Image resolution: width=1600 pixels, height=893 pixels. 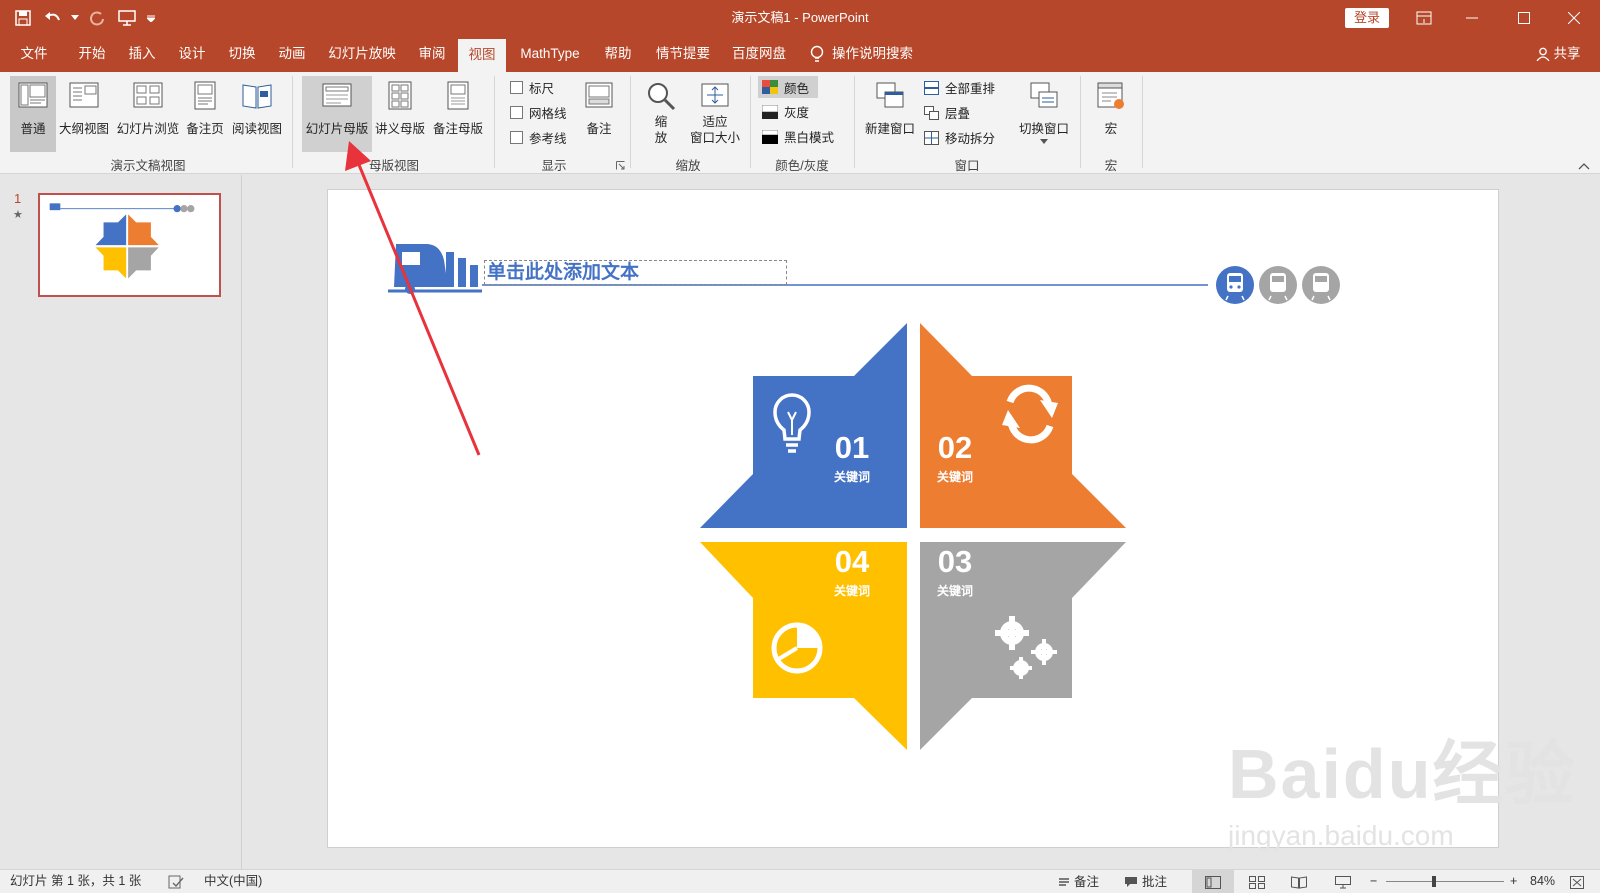 What do you see at coordinates (931, 112) in the screenshot?
I see `cascade-icon` at bounding box center [931, 112].